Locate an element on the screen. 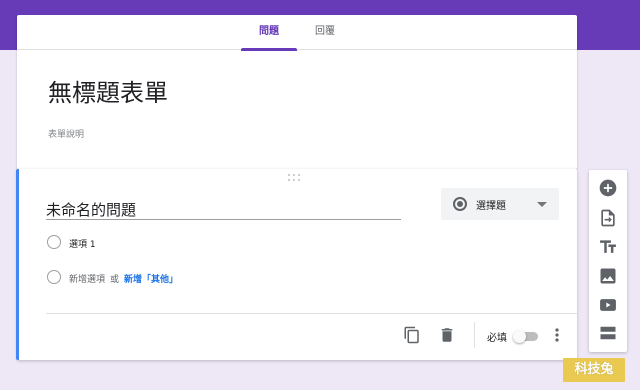 The height and width of the screenshot is (390, 640). option-radio-icon is located at coordinates (54, 242).